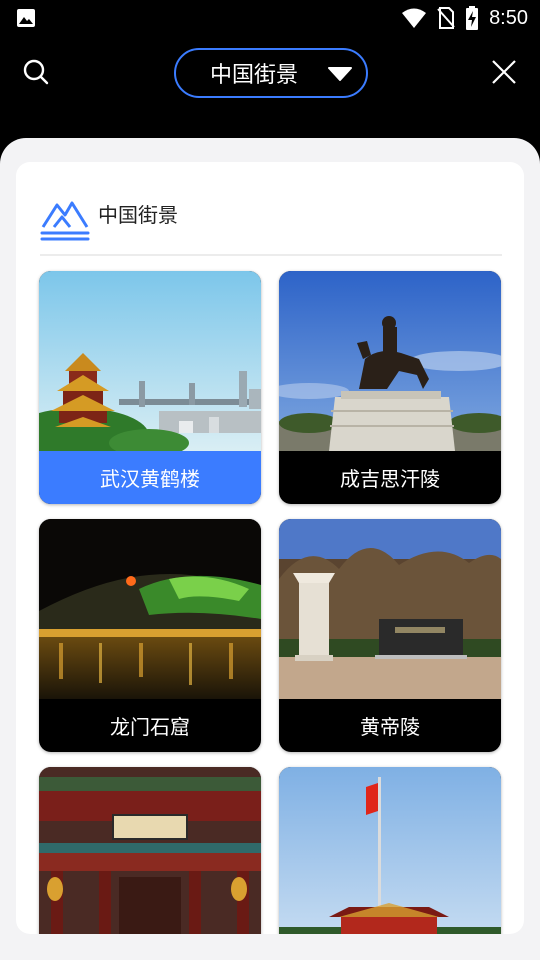 This screenshot has height=960, width=540. I want to click on yellow-crane-tower-photo, so click(150, 361).